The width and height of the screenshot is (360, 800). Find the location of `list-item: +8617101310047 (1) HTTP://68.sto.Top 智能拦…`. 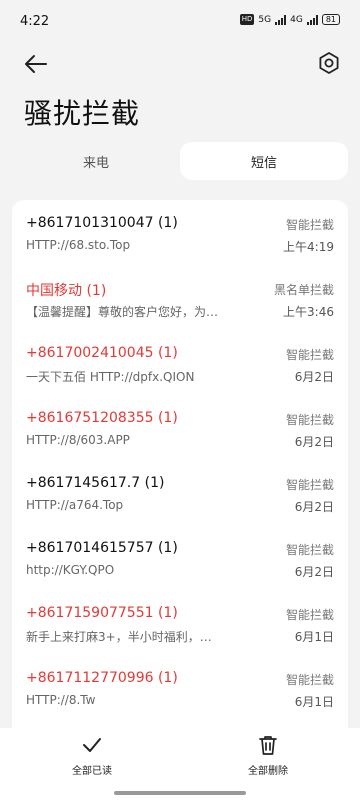

list-item: +8617101310047 (1) HTTP://68.sto.Top 智能拦… is located at coordinates (180, 232).